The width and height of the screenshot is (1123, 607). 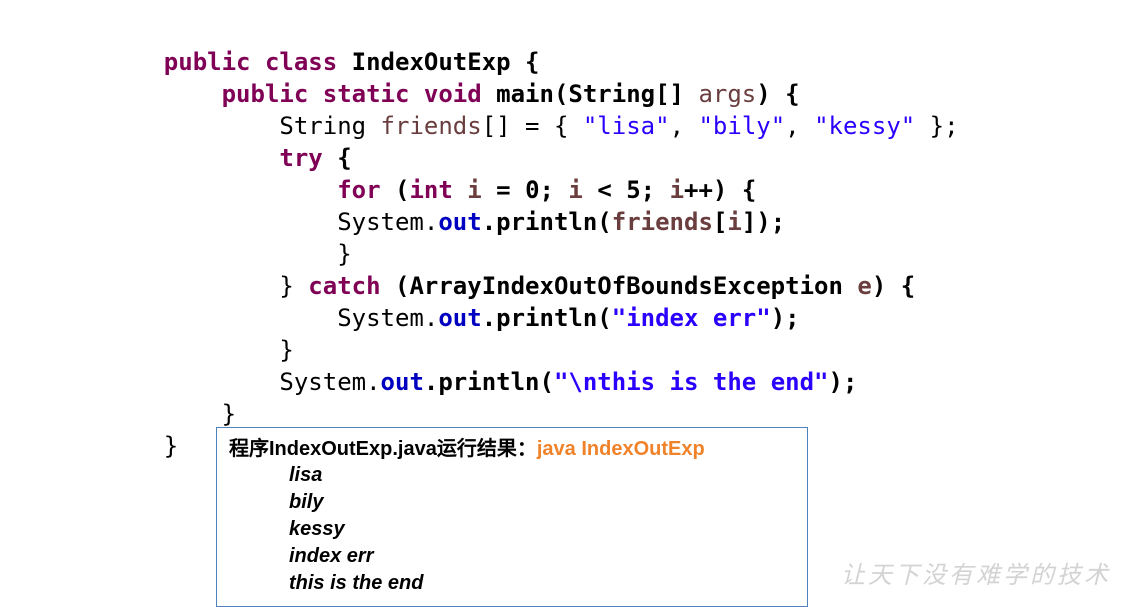 I want to click on code-text: String, so click(x=272, y=126).